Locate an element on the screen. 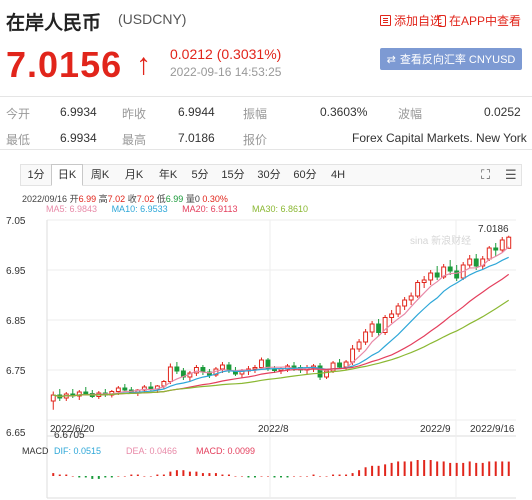 This screenshot has height=500, width=532. header: 在岸人民币 (USDCNY) 添加自选 在APP中查看 is located at coordinates (266, 20).